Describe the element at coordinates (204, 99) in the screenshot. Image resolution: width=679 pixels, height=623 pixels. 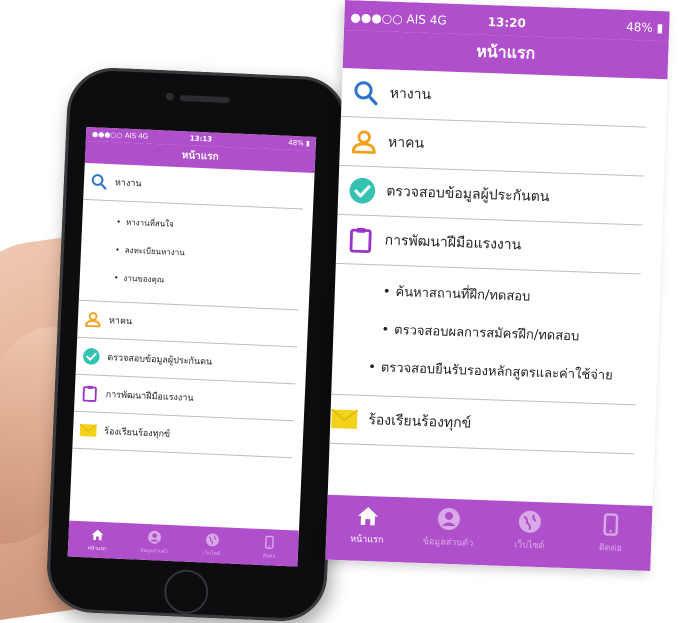
I see `speaker-grille` at that location.